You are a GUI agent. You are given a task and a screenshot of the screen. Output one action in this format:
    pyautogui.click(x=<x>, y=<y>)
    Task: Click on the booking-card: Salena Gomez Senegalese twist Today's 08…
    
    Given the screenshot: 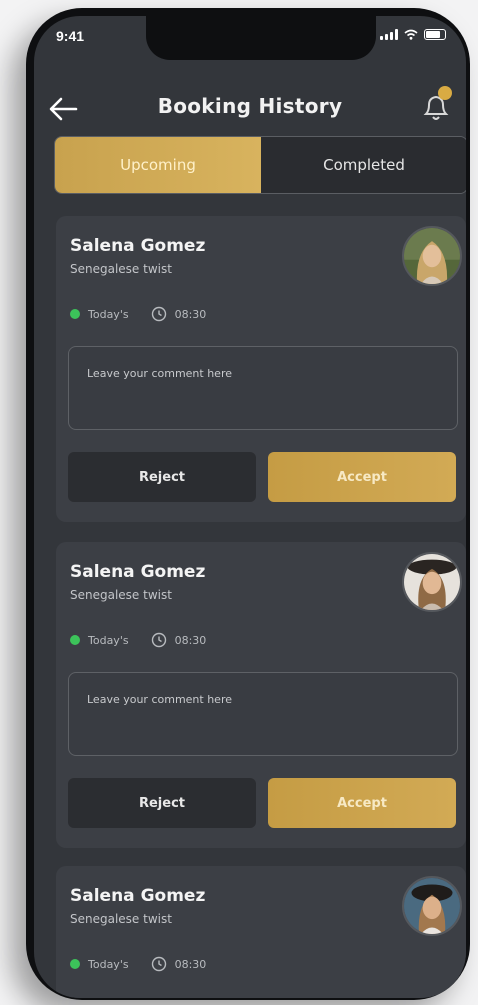 What is the action you would take?
    pyautogui.click(x=261, y=932)
    